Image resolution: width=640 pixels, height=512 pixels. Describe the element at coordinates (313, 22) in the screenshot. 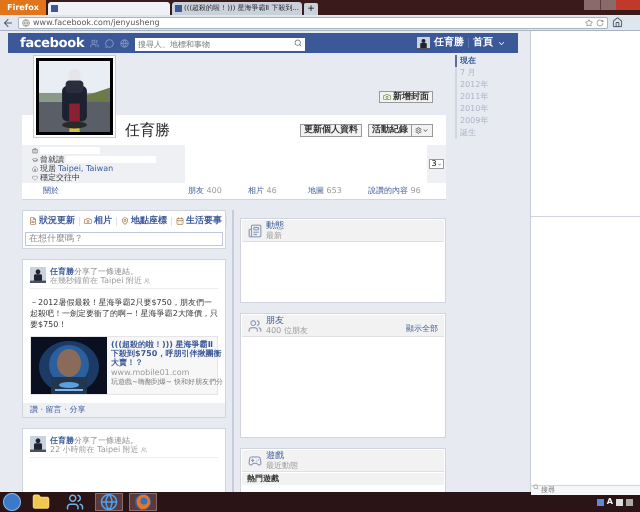

I see `address-field: www.facebook.com/jenyusheng` at that location.